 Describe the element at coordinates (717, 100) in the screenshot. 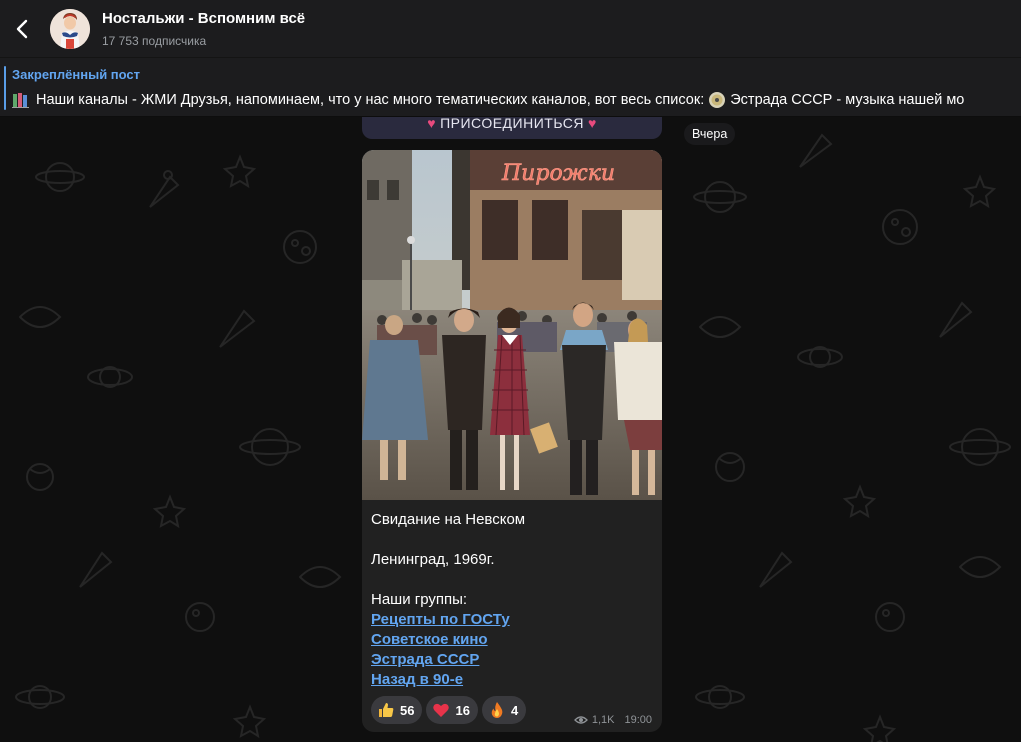

I see `disc-icon` at that location.